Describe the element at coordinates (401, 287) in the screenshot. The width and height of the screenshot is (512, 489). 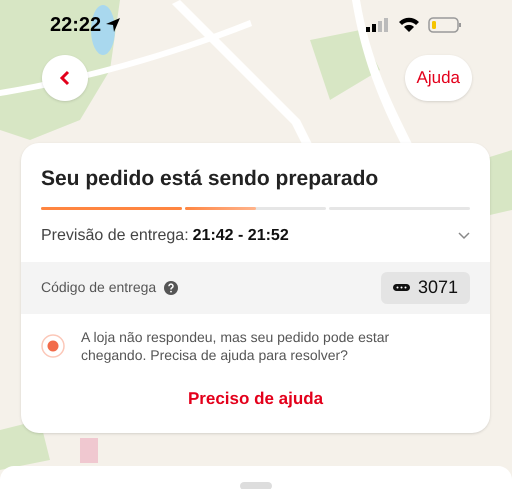
I see `password-dots-icon` at that location.